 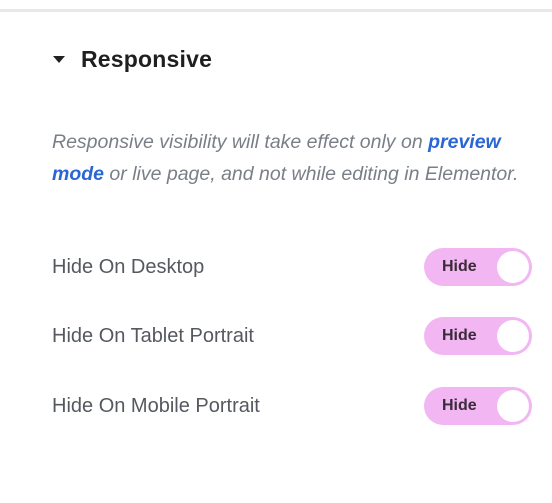 I want to click on hide-on-mobile-portrait-label: Hide On Mobile Portrait, so click(x=156, y=405).